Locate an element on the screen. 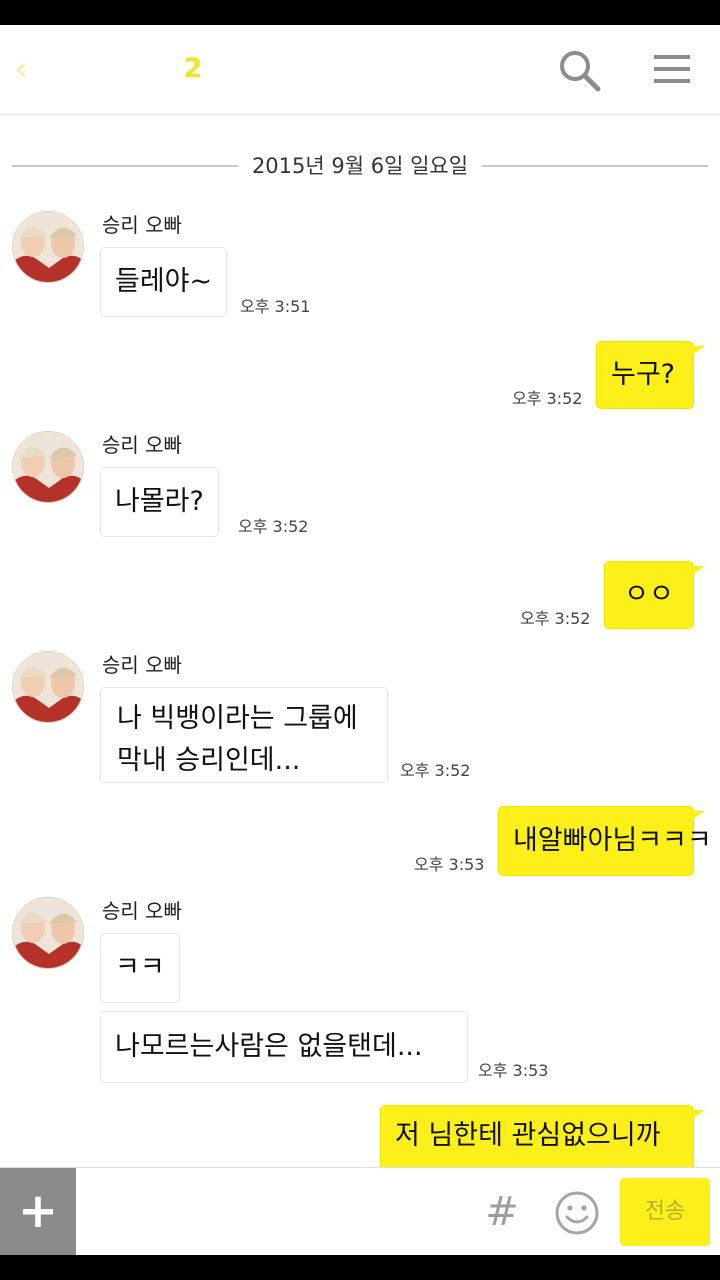 The image size is (720, 1280). send-button: 전송 is located at coordinates (665, 1212).